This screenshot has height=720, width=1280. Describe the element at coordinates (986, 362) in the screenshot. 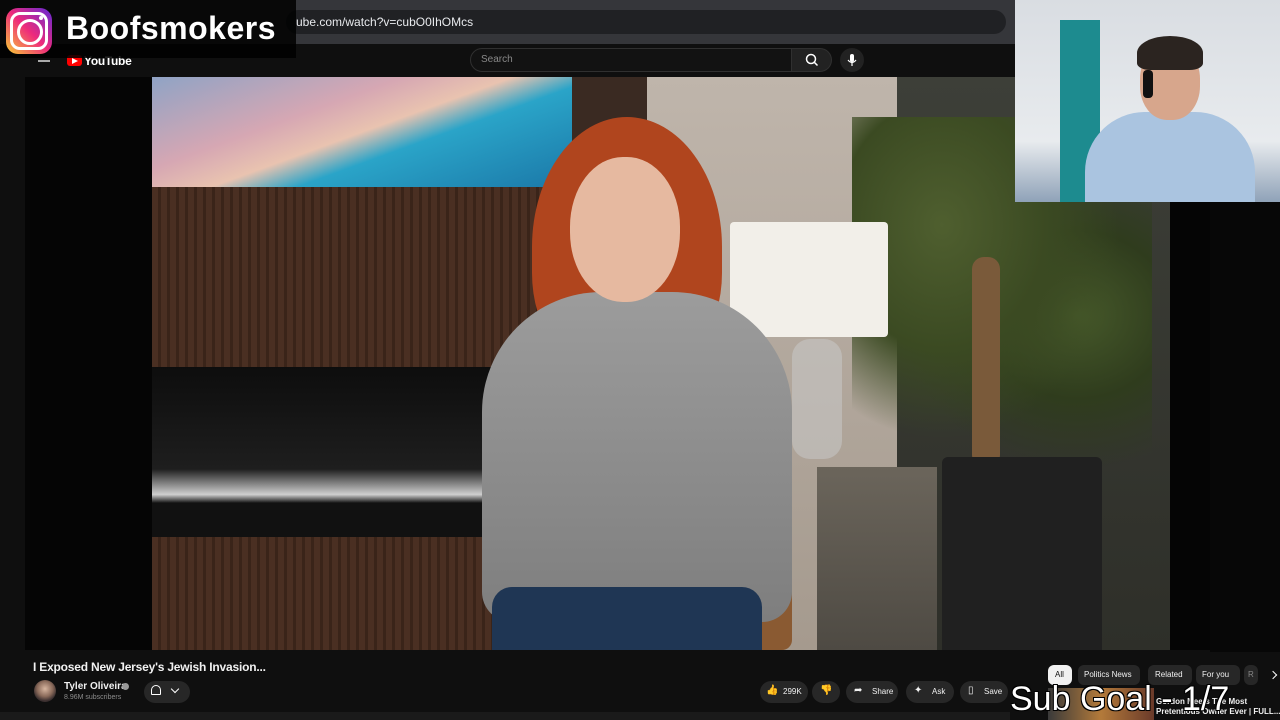

I see `plant-trunk` at that location.